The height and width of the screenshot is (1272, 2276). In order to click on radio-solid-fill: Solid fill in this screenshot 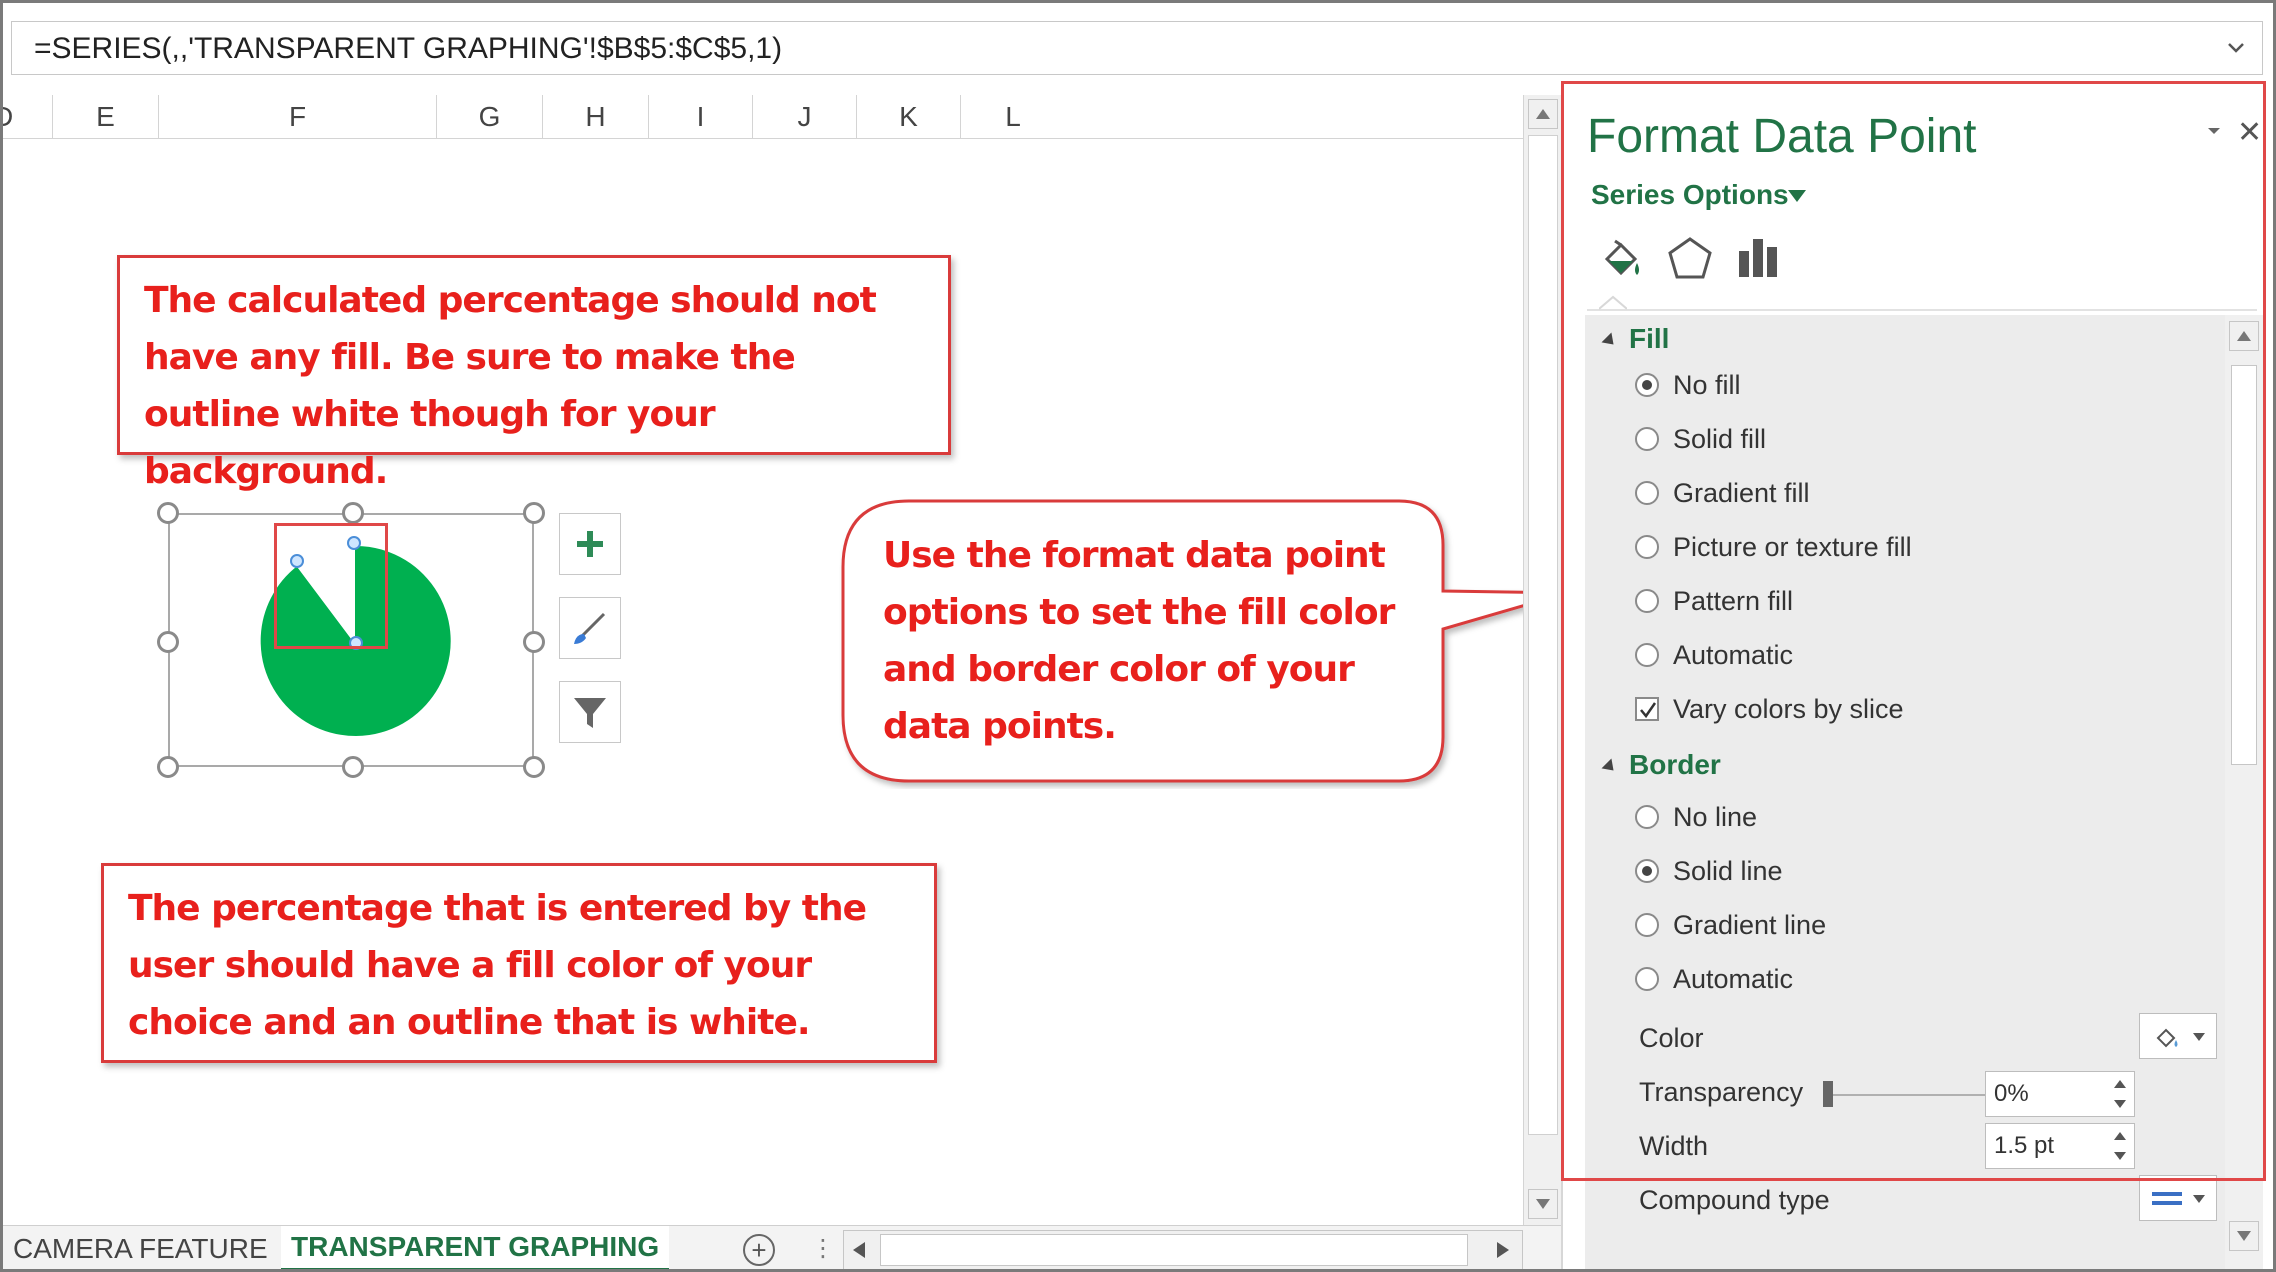, I will do `click(1700, 439)`.